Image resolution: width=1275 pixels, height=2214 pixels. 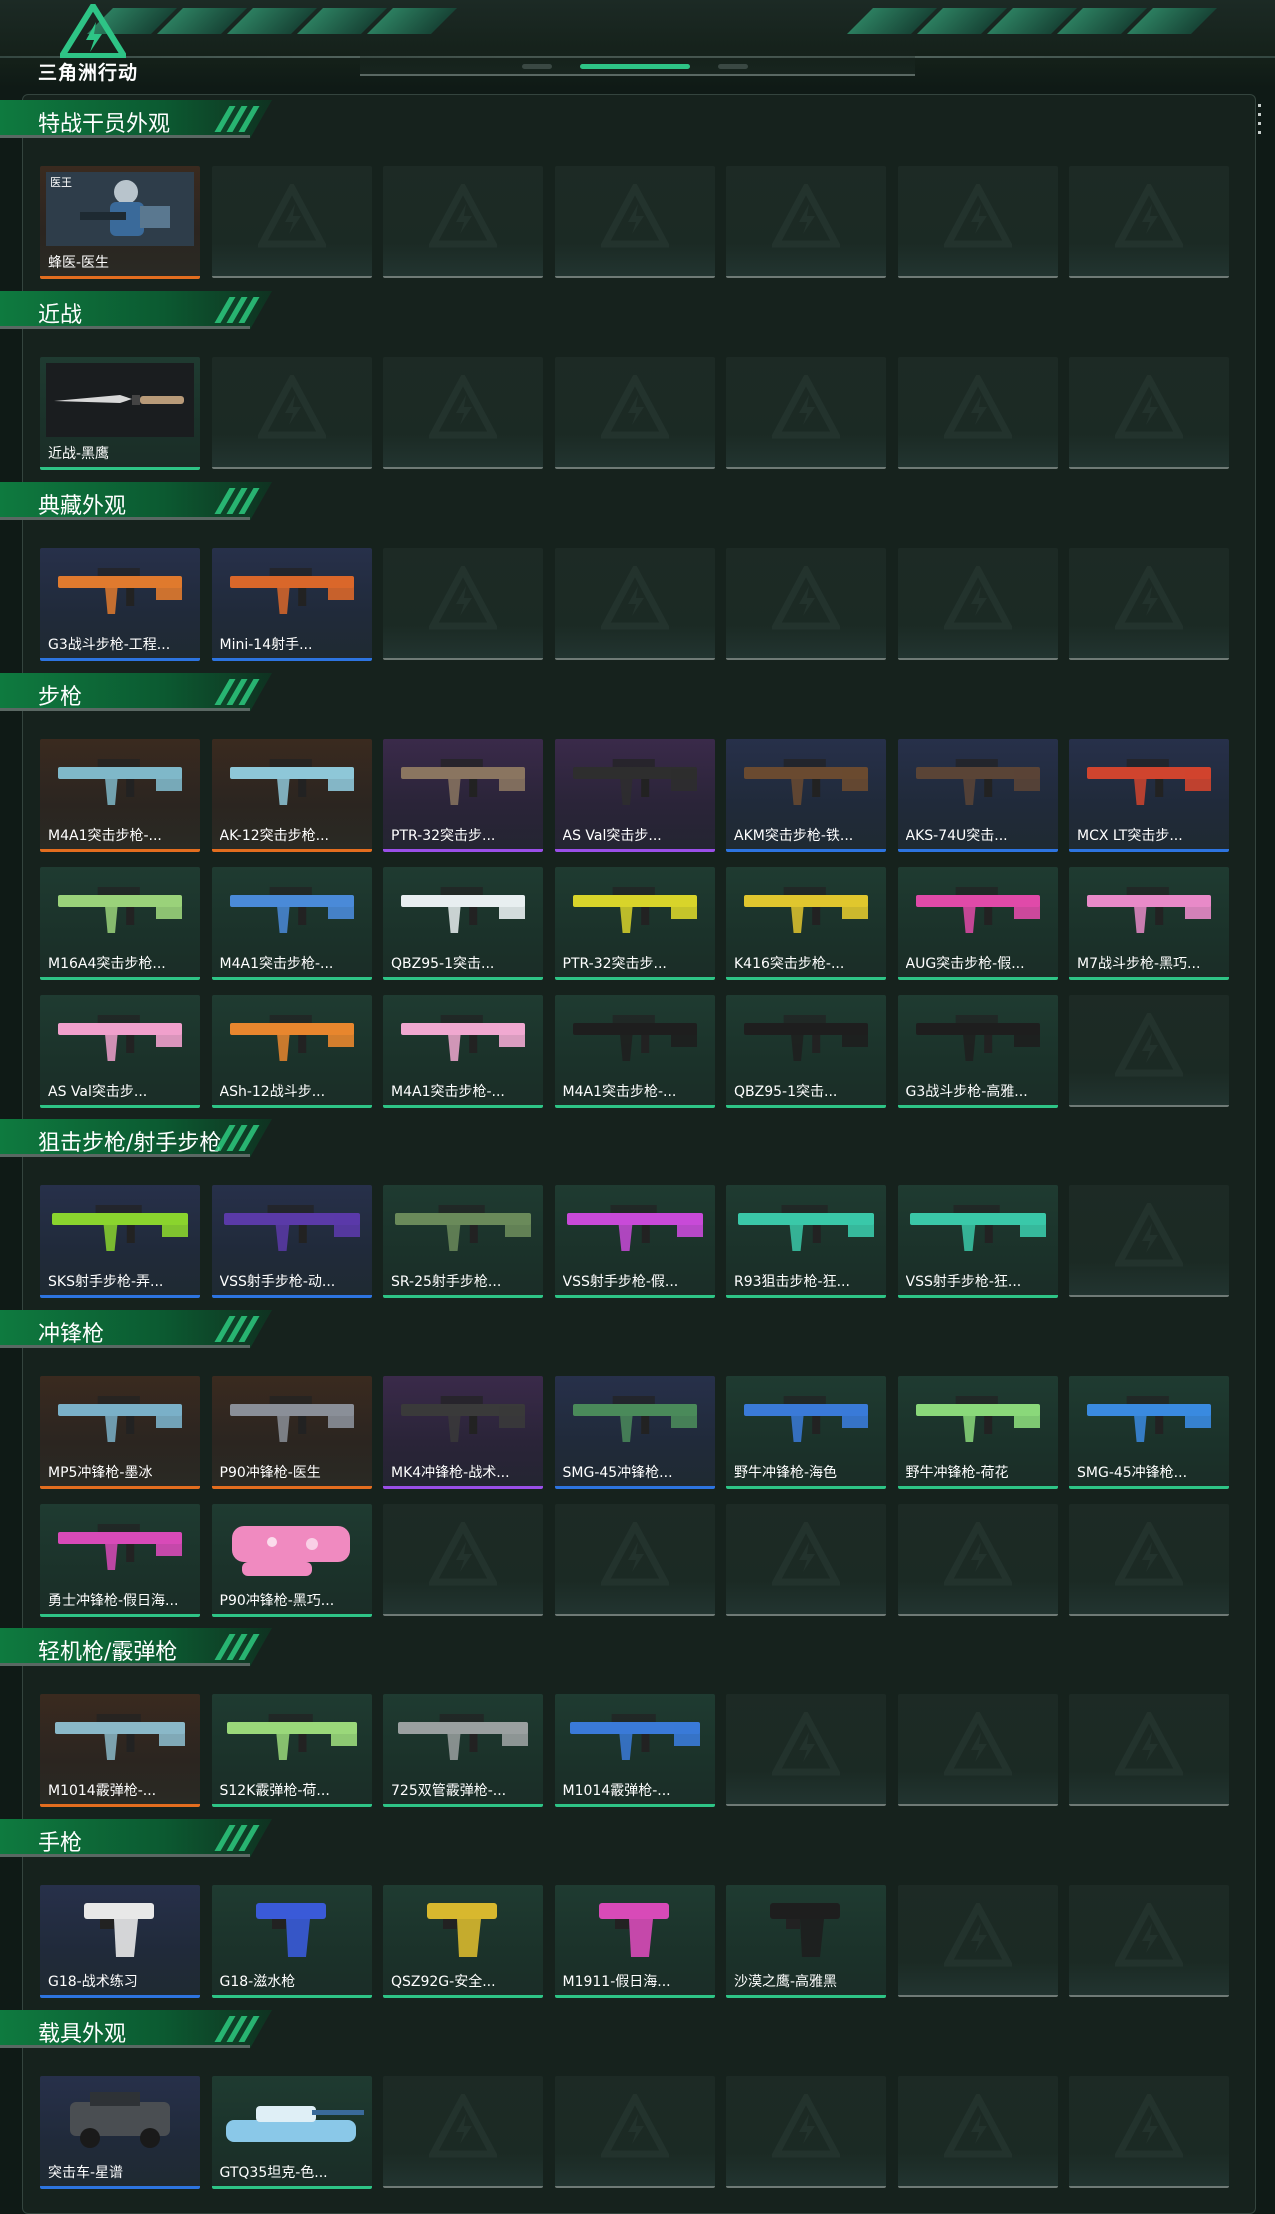 I want to click on skin-card: G18-战术练习, so click(x=120, y=1941).